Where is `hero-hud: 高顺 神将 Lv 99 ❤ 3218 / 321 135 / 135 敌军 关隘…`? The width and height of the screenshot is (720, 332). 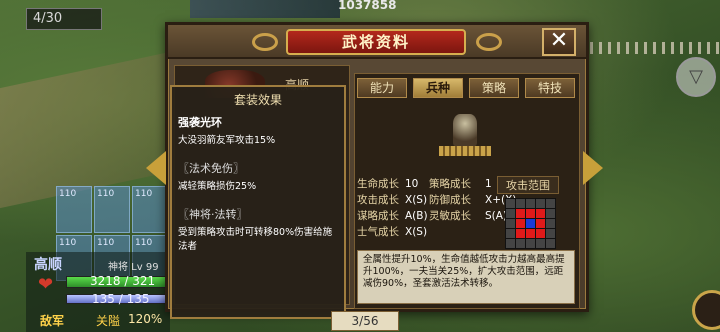
hero-hud: 高顺 神将 Lv 99 ❤ 3218 / 321 135 / 135 敌军 关隘… is located at coordinates (98, 292).